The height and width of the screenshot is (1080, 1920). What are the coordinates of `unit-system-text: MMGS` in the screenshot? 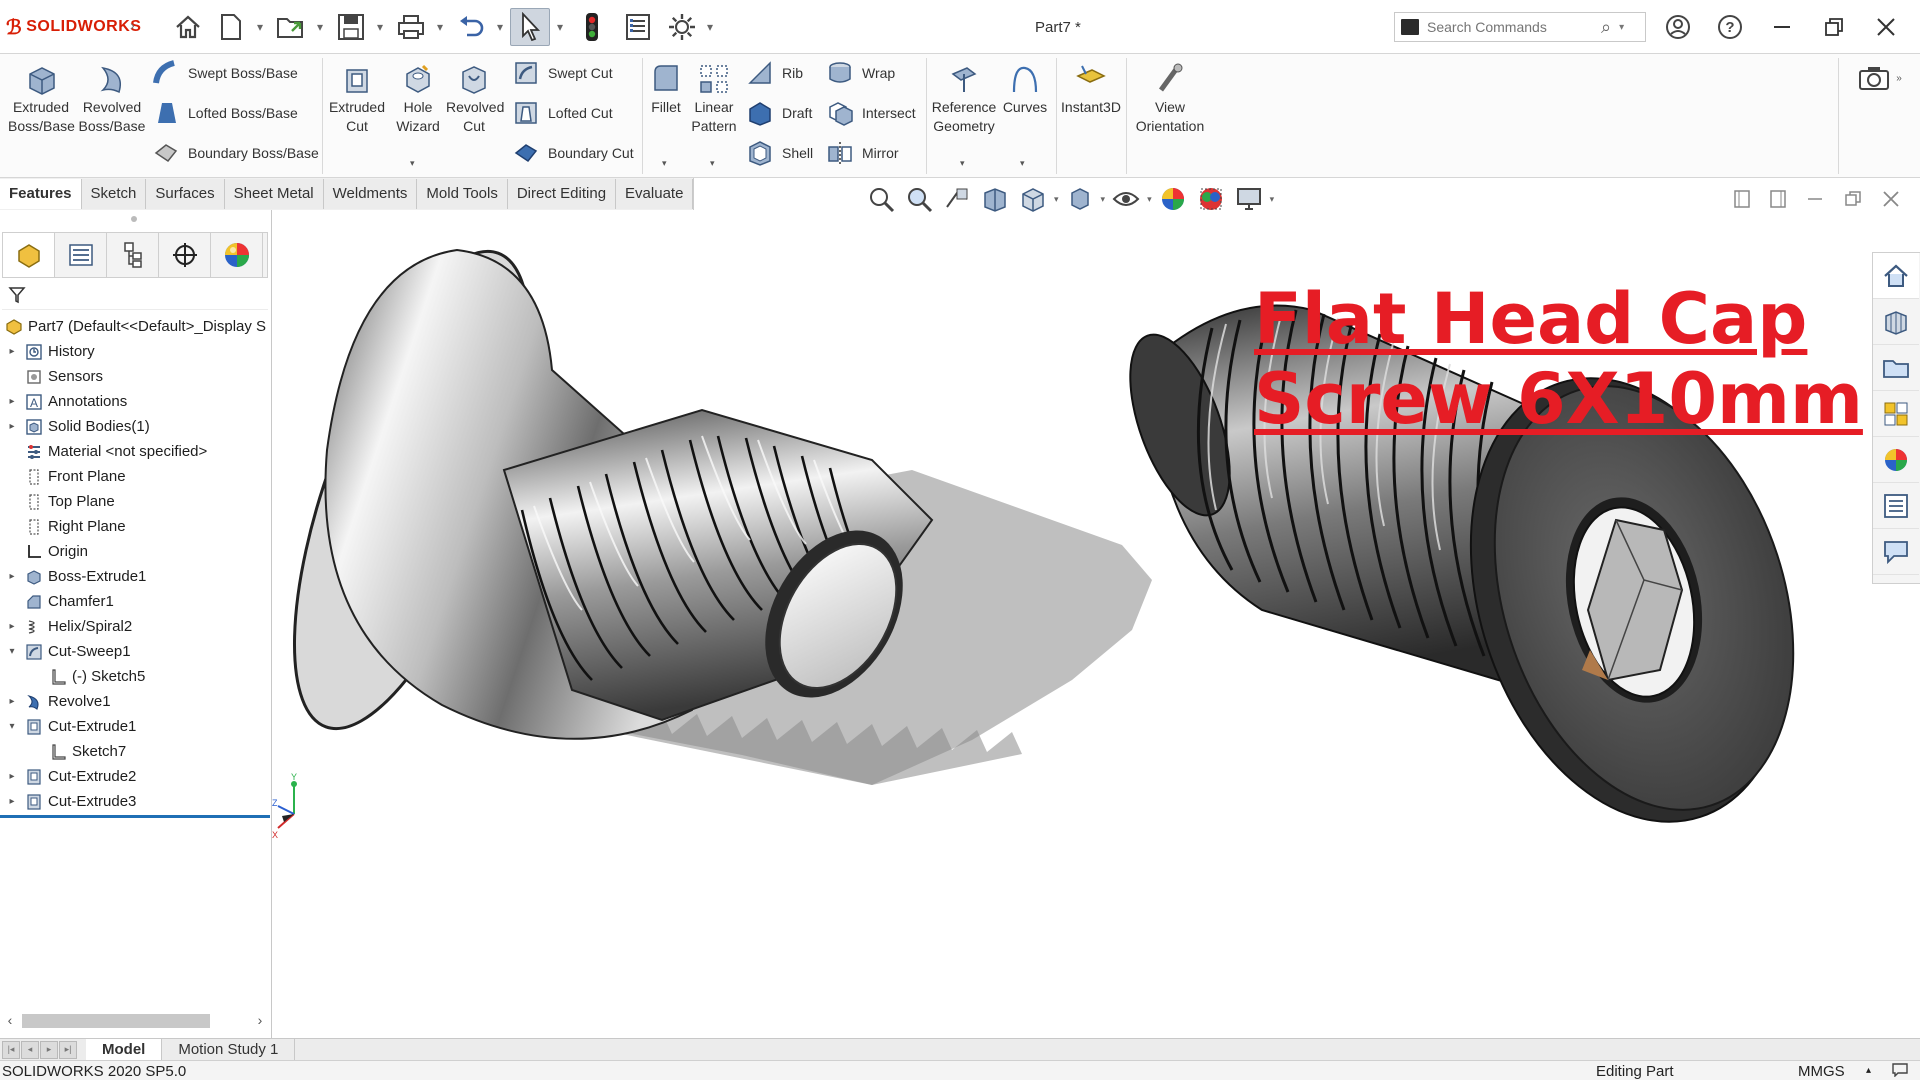 It's located at (1821, 1071).